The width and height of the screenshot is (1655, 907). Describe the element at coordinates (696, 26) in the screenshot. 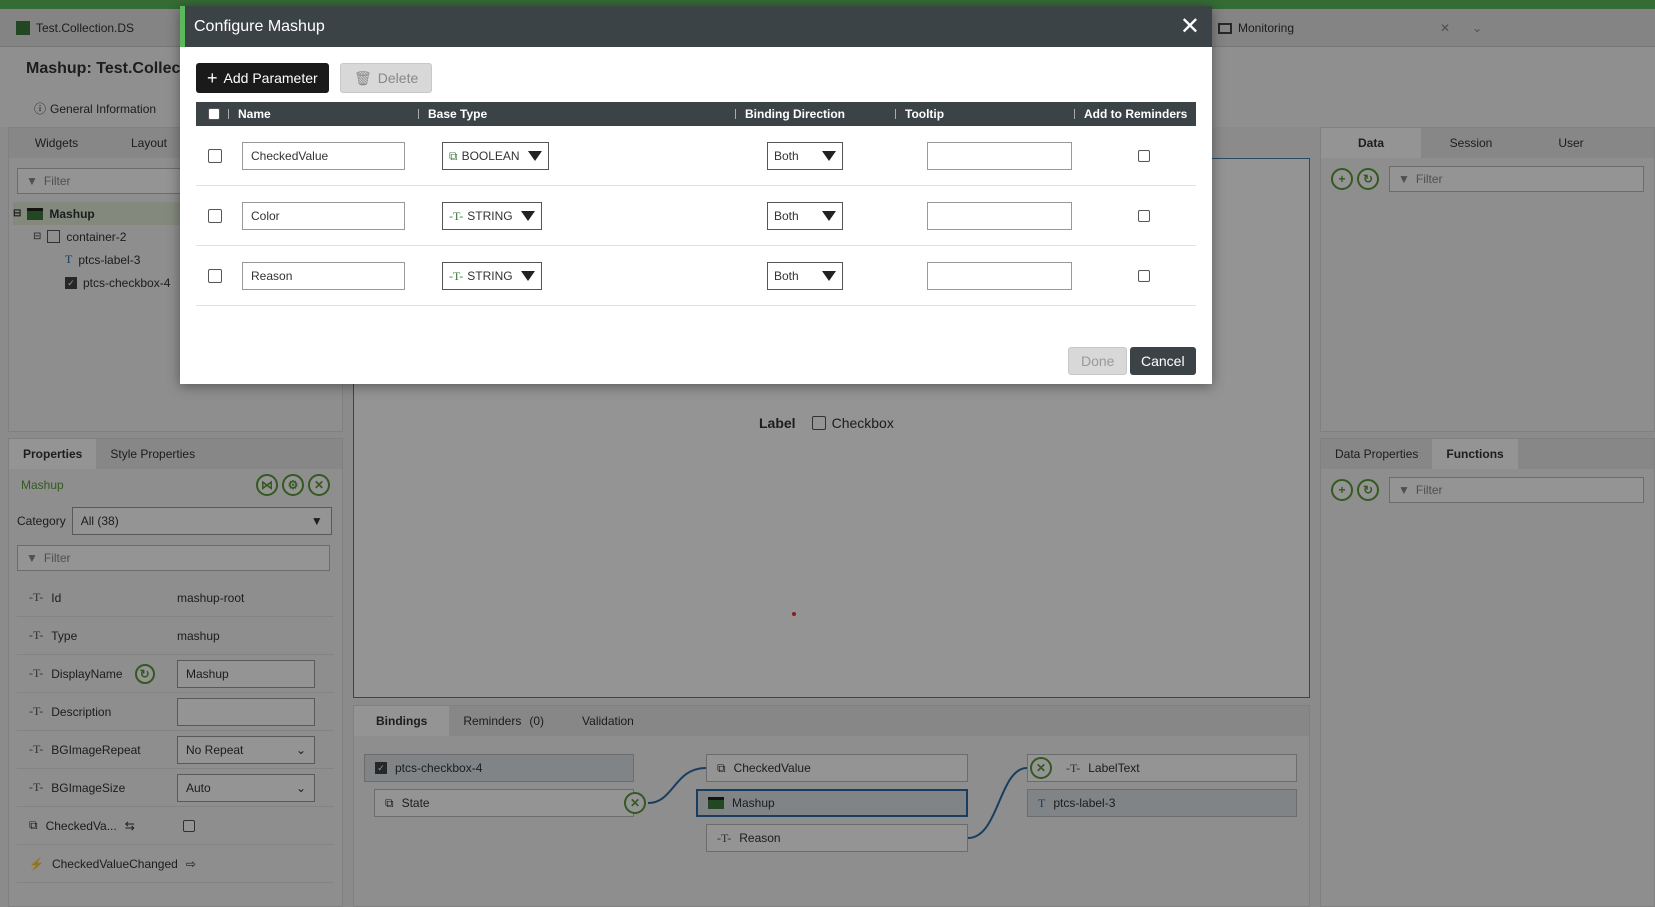

I see `dialog-header: Configure Mashup ✕` at that location.